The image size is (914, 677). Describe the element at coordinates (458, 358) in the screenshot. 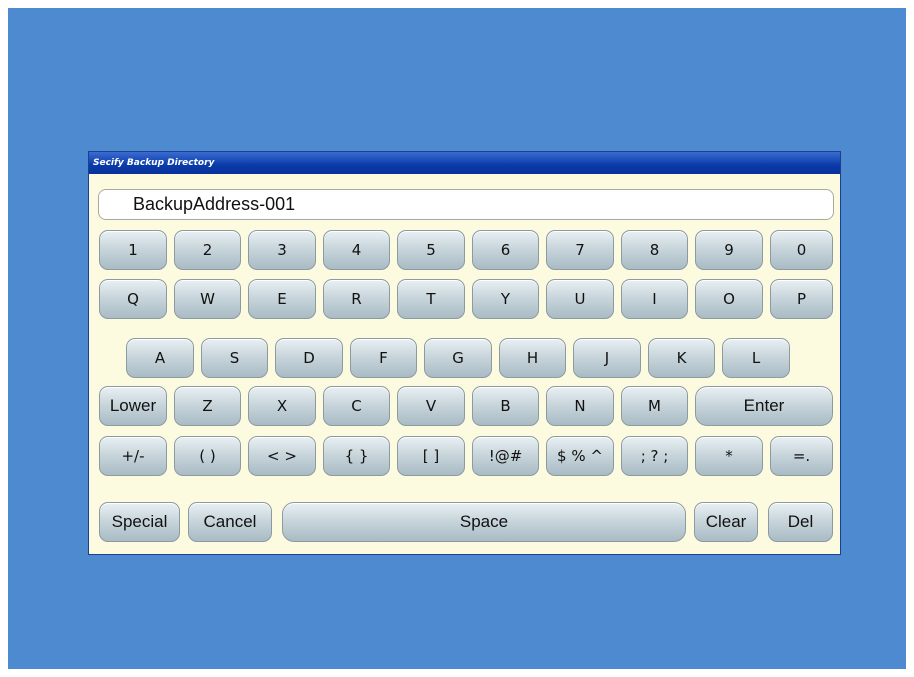

I see `key-g: G` at that location.